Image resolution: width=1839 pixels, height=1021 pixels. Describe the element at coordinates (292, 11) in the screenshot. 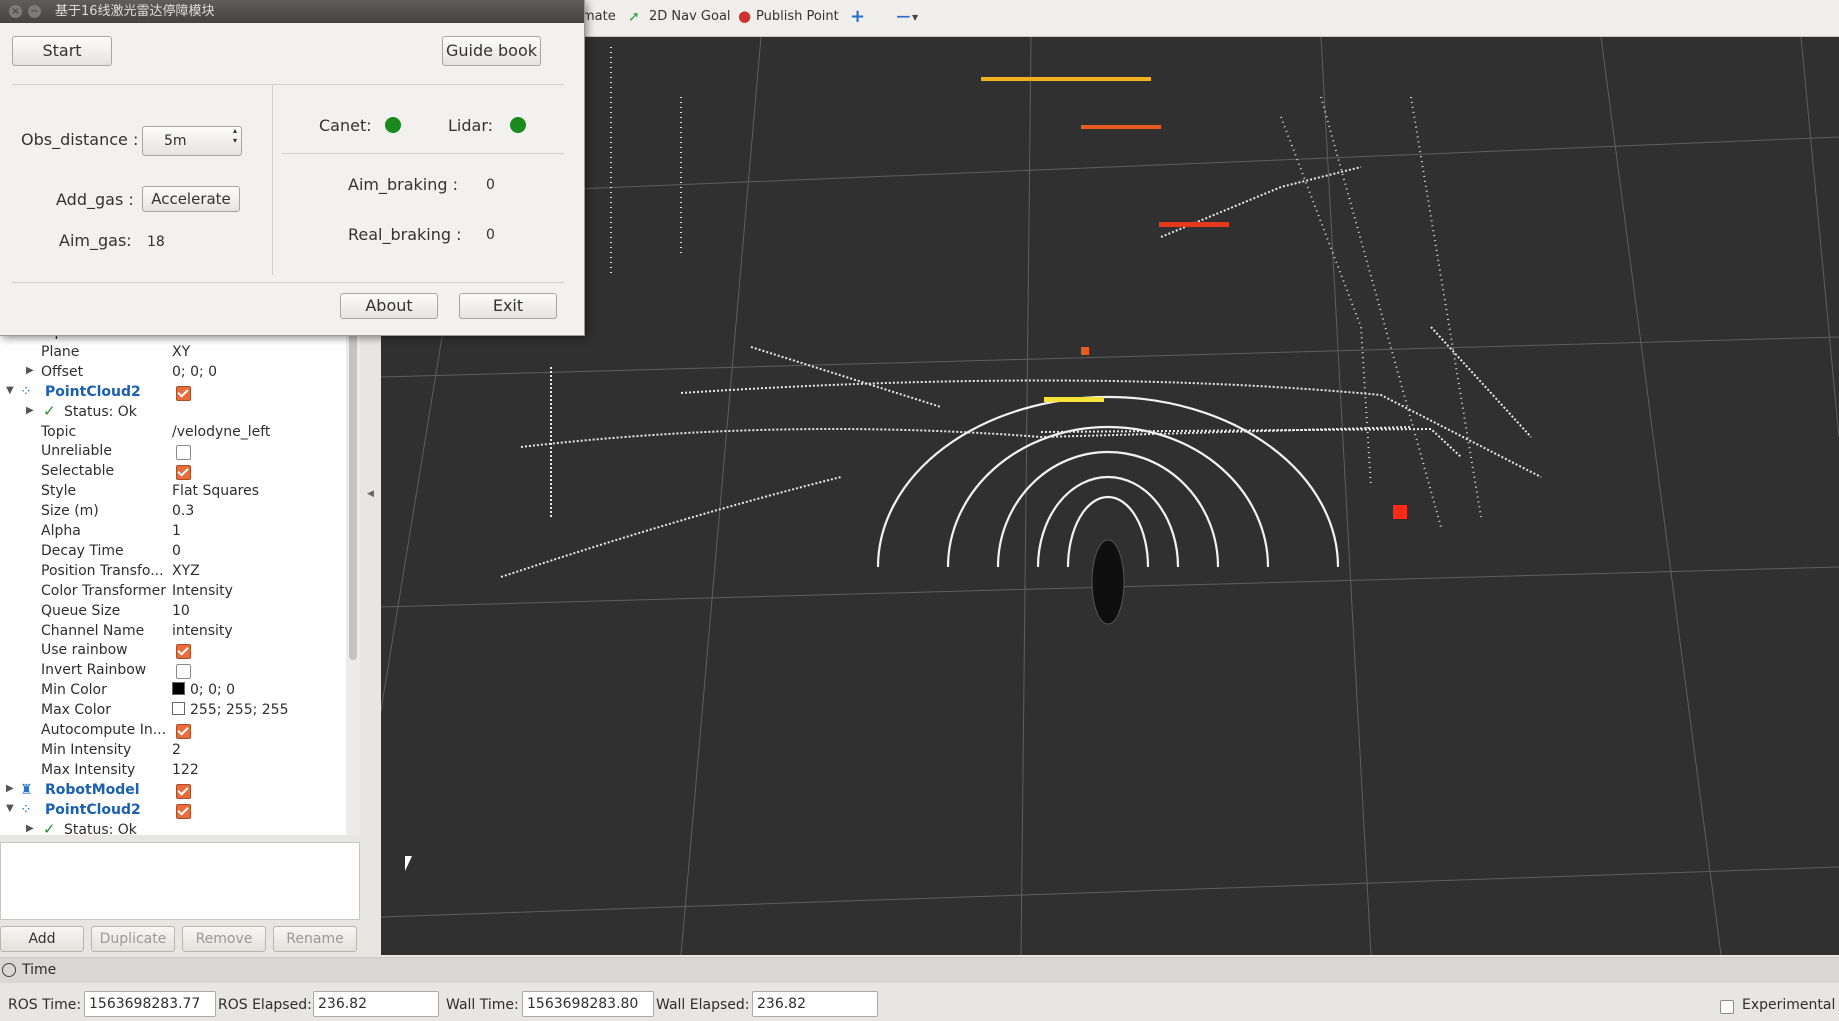

I see `dialog-titlebar: × − 基于16线激光雷达停障模块` at that location.